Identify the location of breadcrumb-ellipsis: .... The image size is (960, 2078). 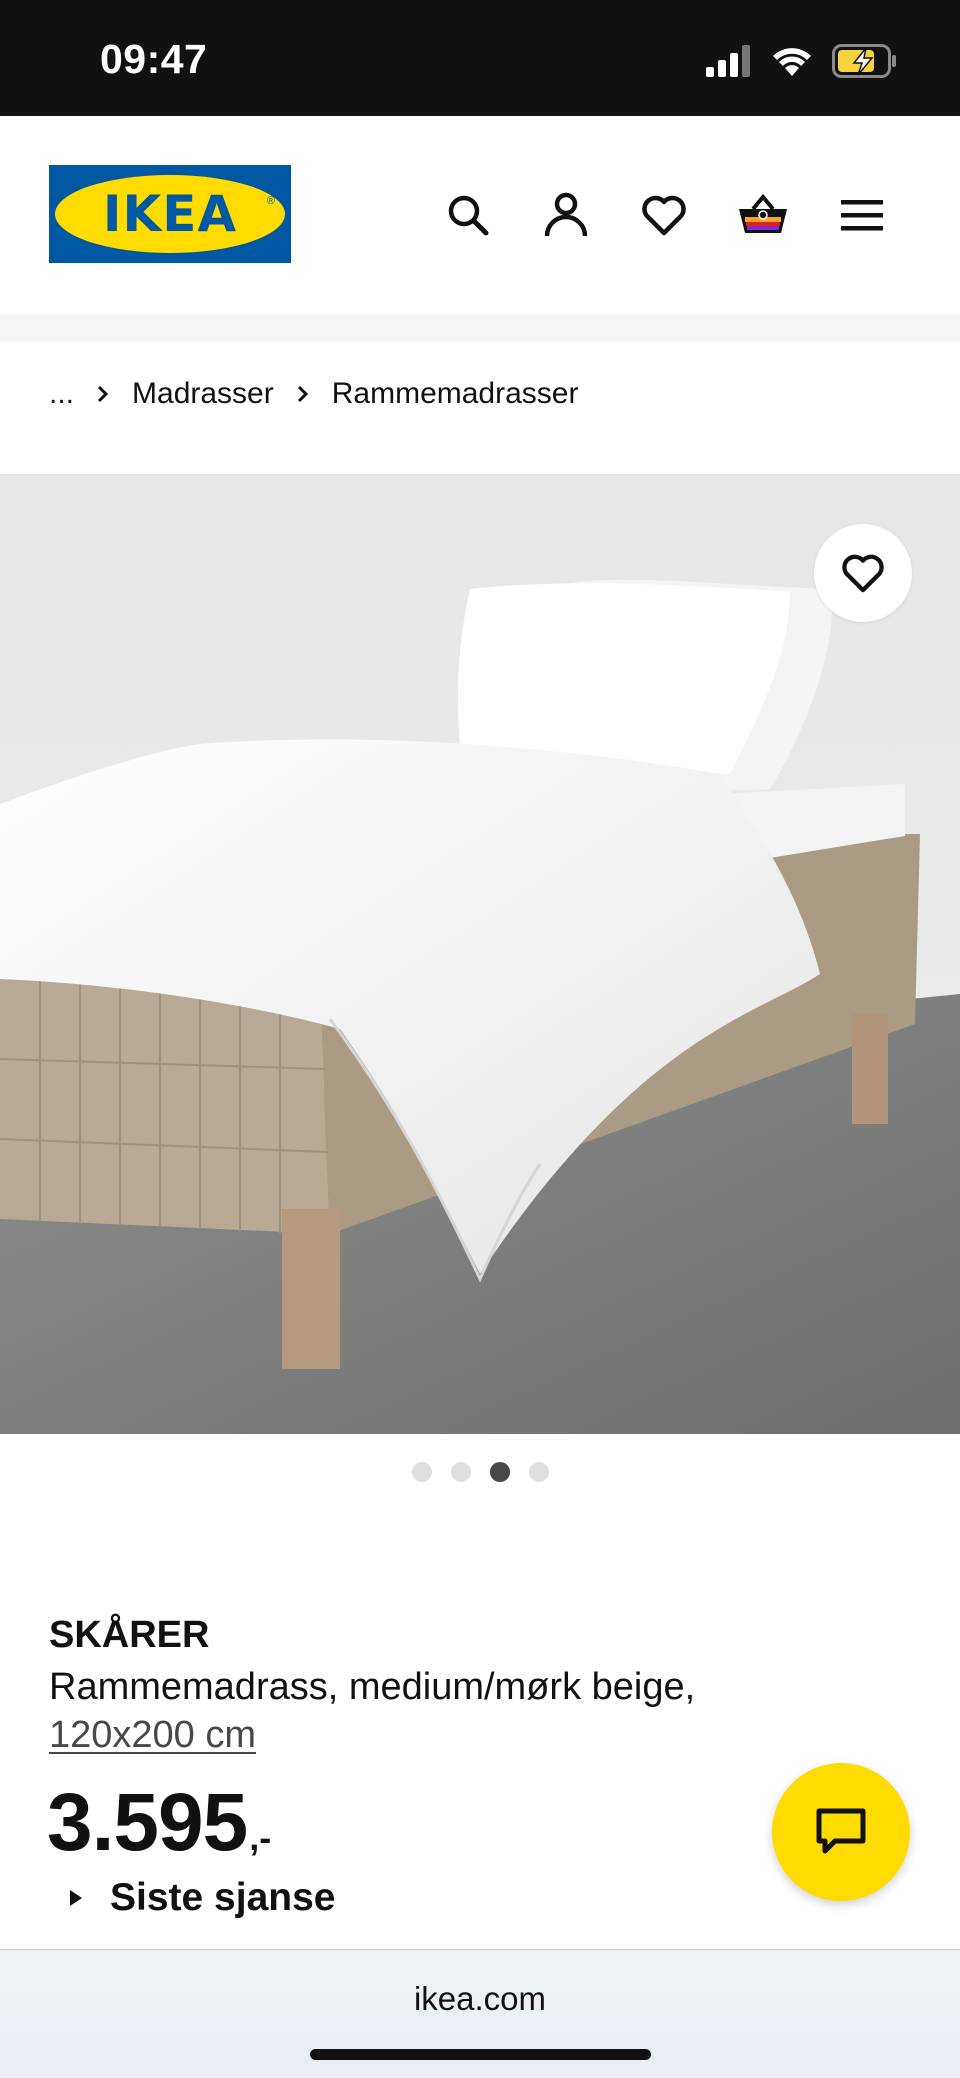
(61, 394).